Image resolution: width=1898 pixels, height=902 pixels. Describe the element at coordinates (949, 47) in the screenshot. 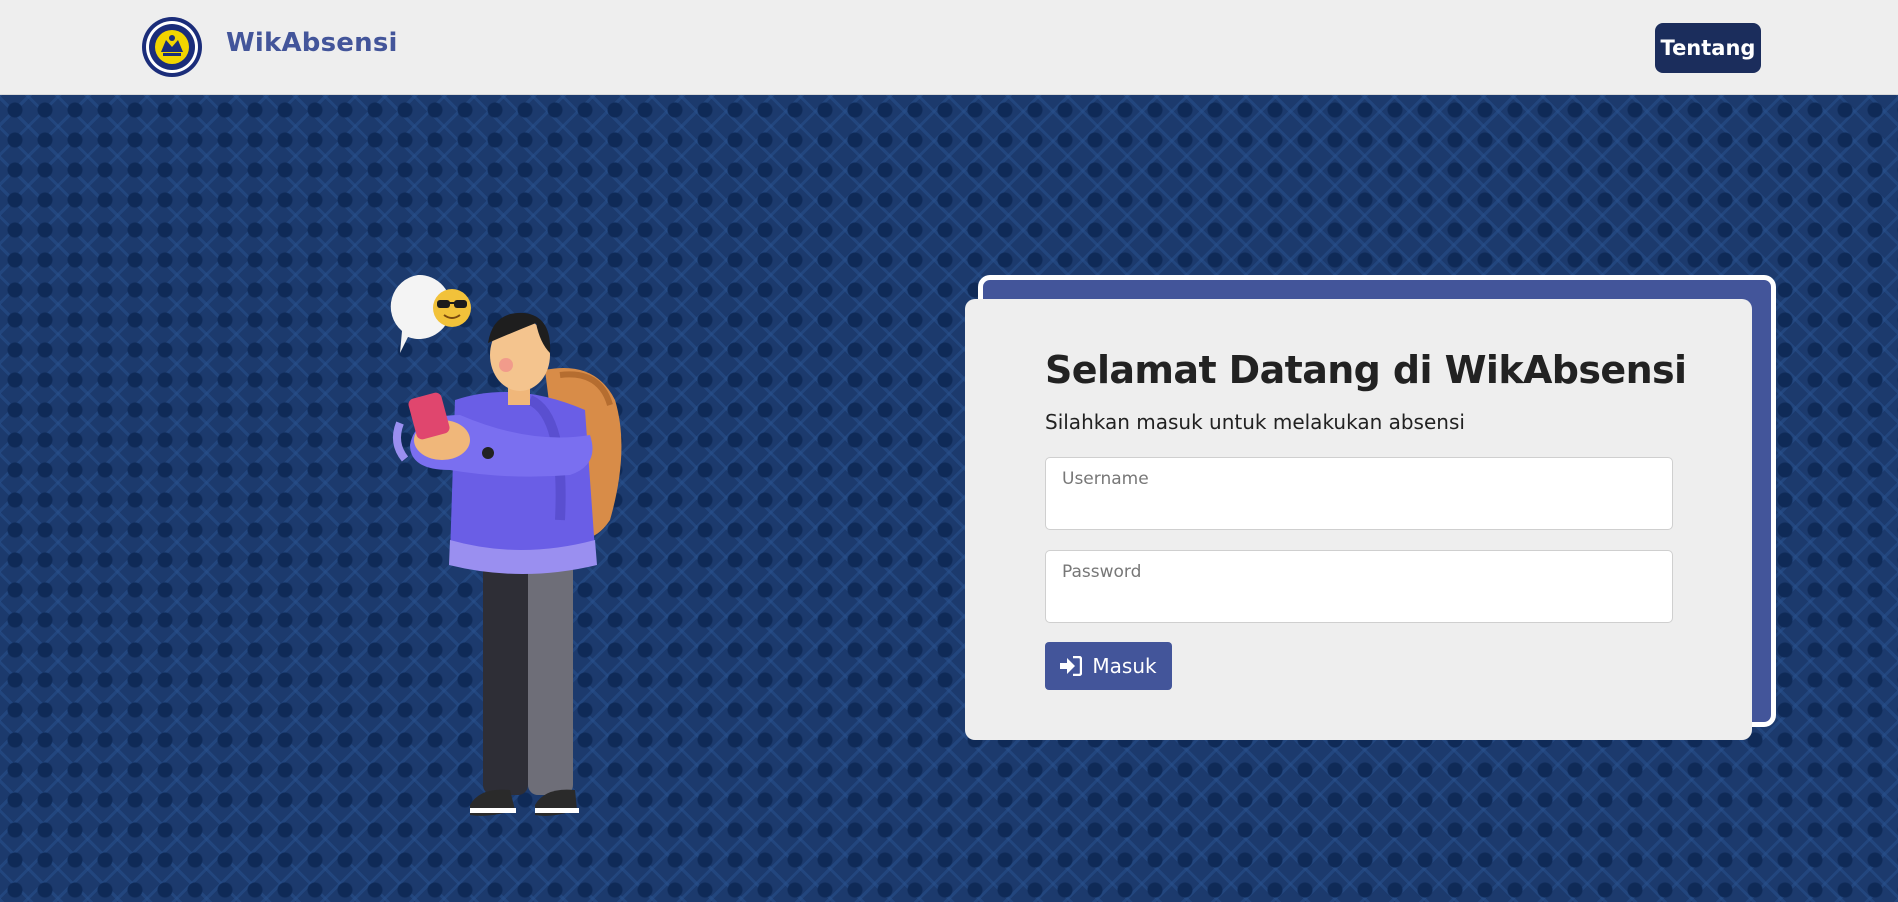

I see `top-navbar: WikAbsensi Tentang` at that location.